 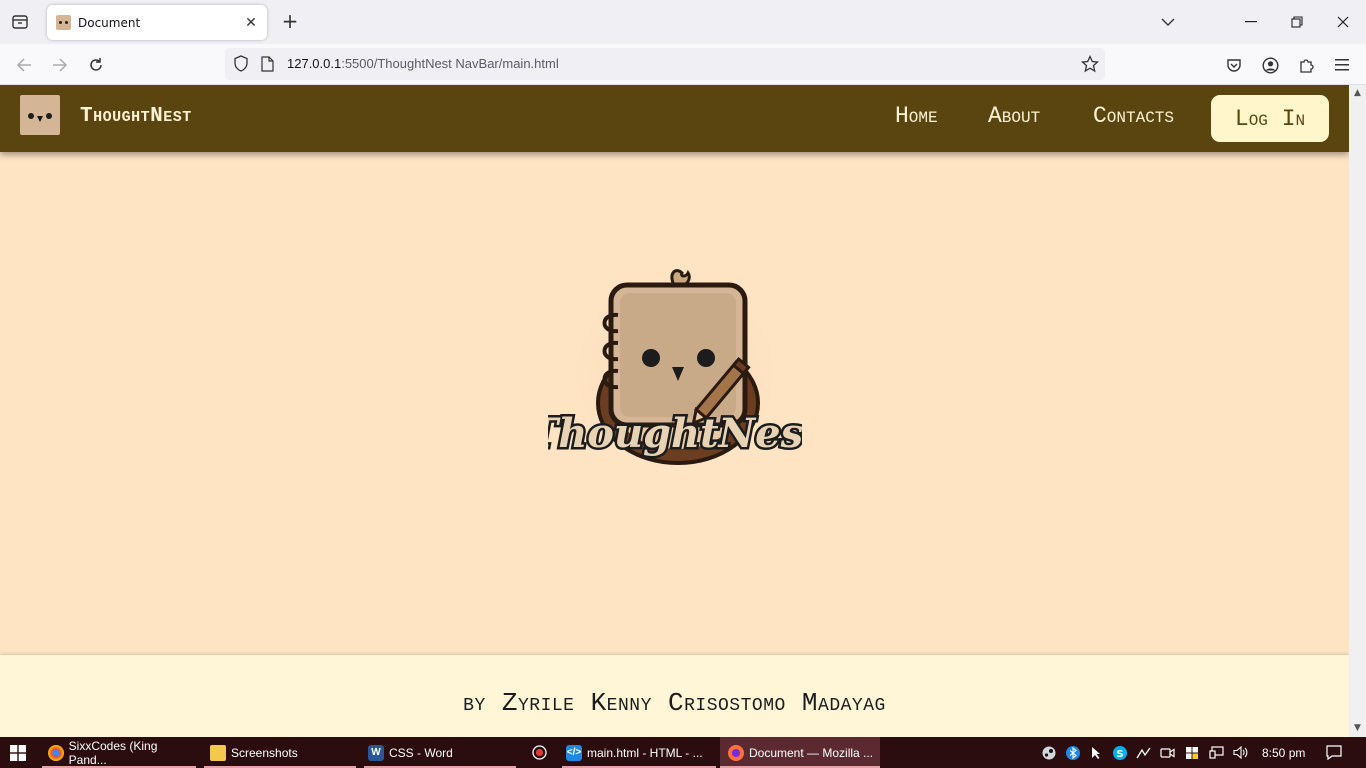 I want to click on tab-list-icon, so click(x=20, y=22).